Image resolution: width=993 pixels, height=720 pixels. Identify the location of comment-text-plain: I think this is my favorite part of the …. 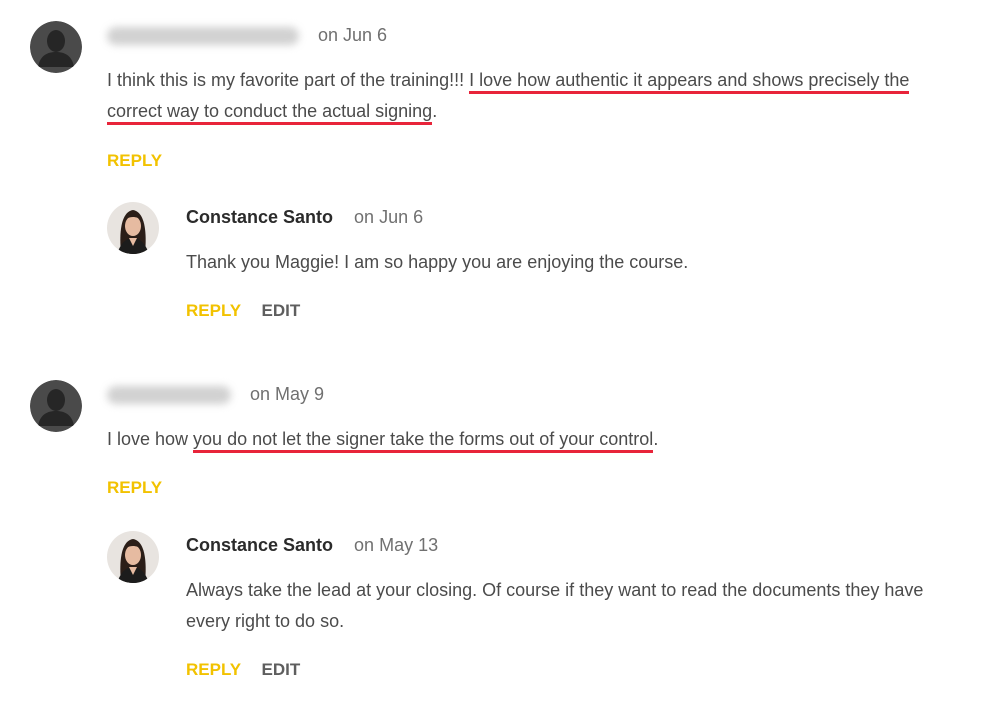
(288, 80).